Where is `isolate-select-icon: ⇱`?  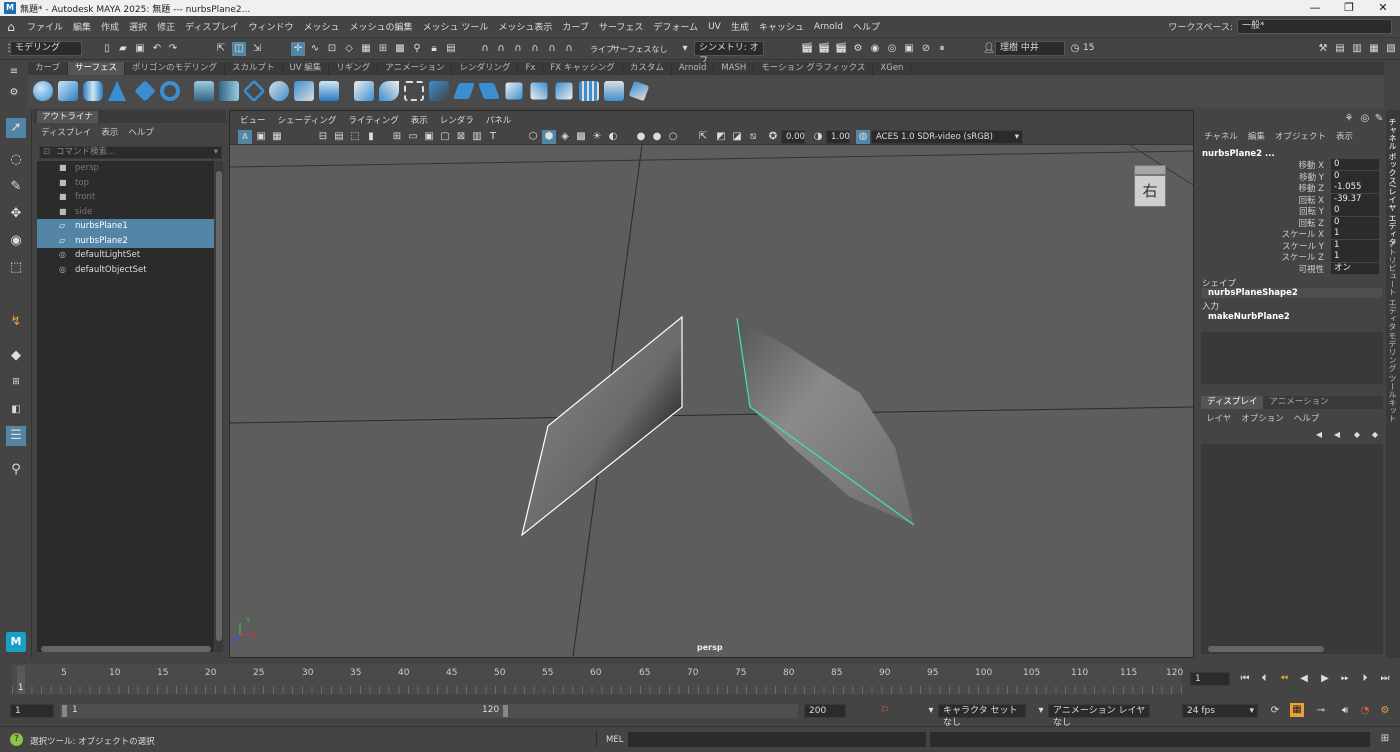
isolate-select-icon: ⇱ is located at coordinates (703, 137).